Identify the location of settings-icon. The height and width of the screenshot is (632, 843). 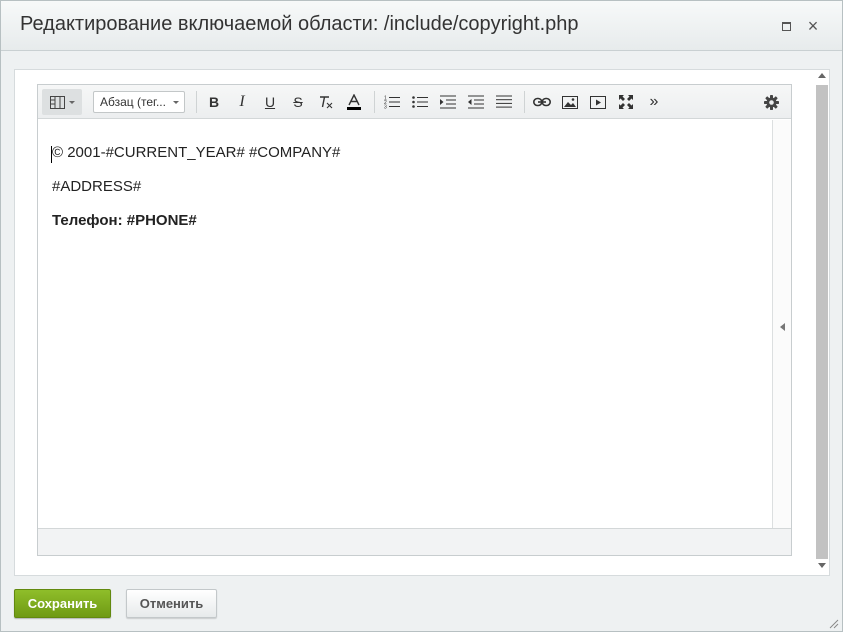
(771, 102).